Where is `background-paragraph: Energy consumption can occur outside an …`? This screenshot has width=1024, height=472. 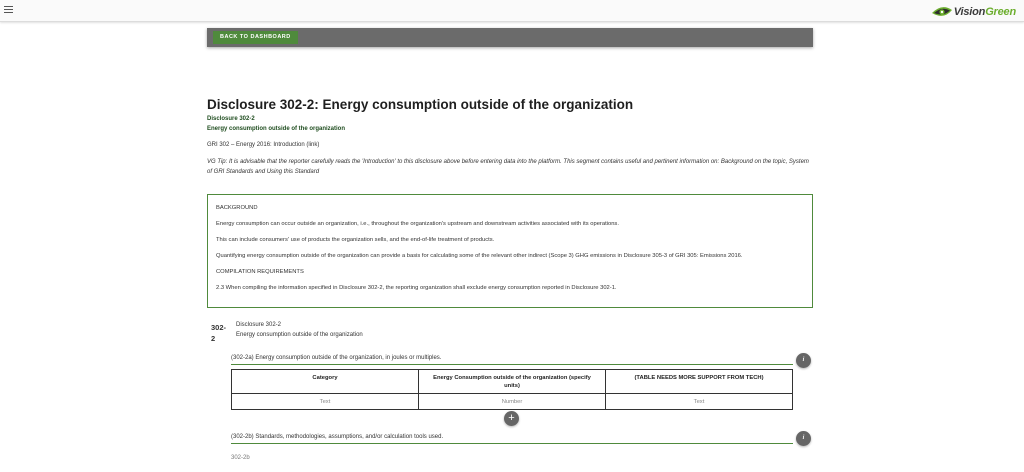
background-paragraph: Energy consumption can occur outside an … is located at coordinates (417, 224).